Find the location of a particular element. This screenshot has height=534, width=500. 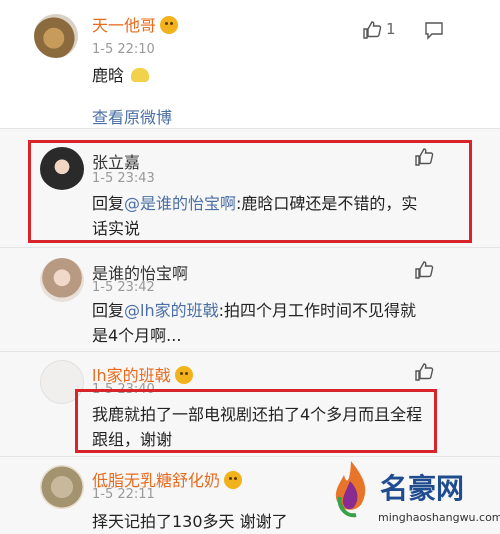

comment-time: 1-5 22:11 is located at coordinates (123, 494).